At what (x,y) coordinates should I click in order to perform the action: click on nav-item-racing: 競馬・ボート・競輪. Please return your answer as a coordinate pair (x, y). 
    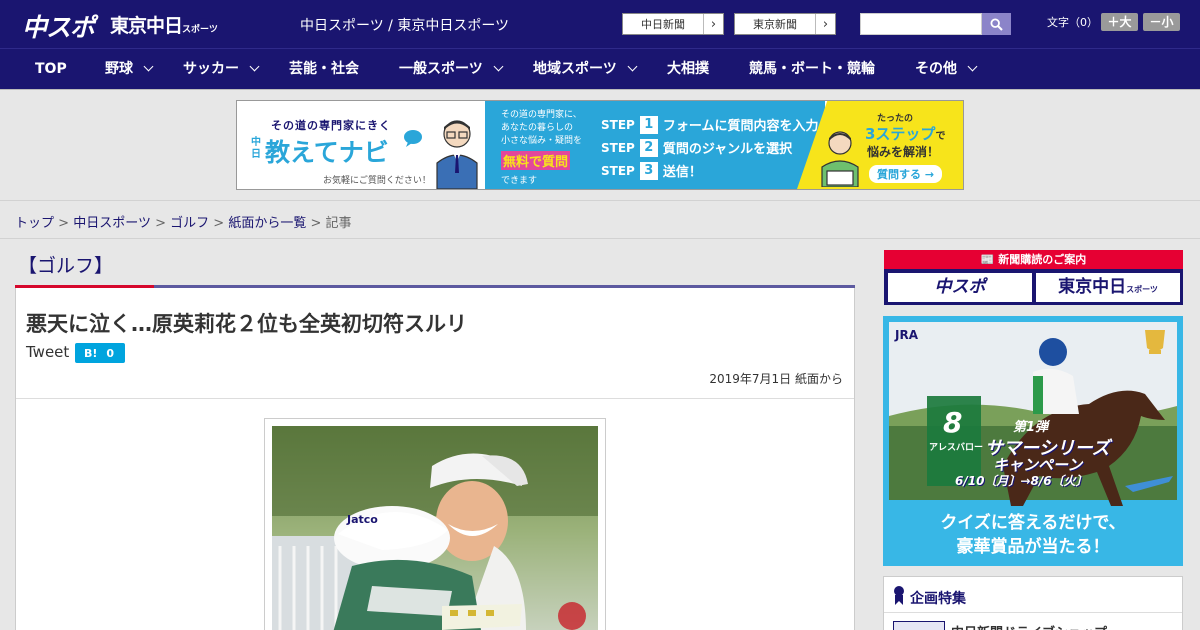
    Looking at the image, I should click on (812, 69).